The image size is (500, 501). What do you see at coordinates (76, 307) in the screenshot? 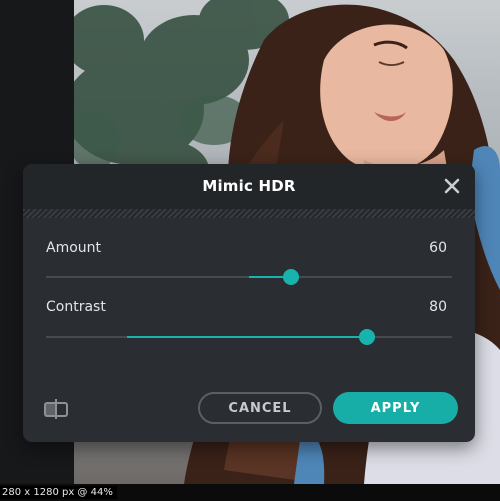
I see `contrast-label: Contrast` at bounding box center [76, 307].